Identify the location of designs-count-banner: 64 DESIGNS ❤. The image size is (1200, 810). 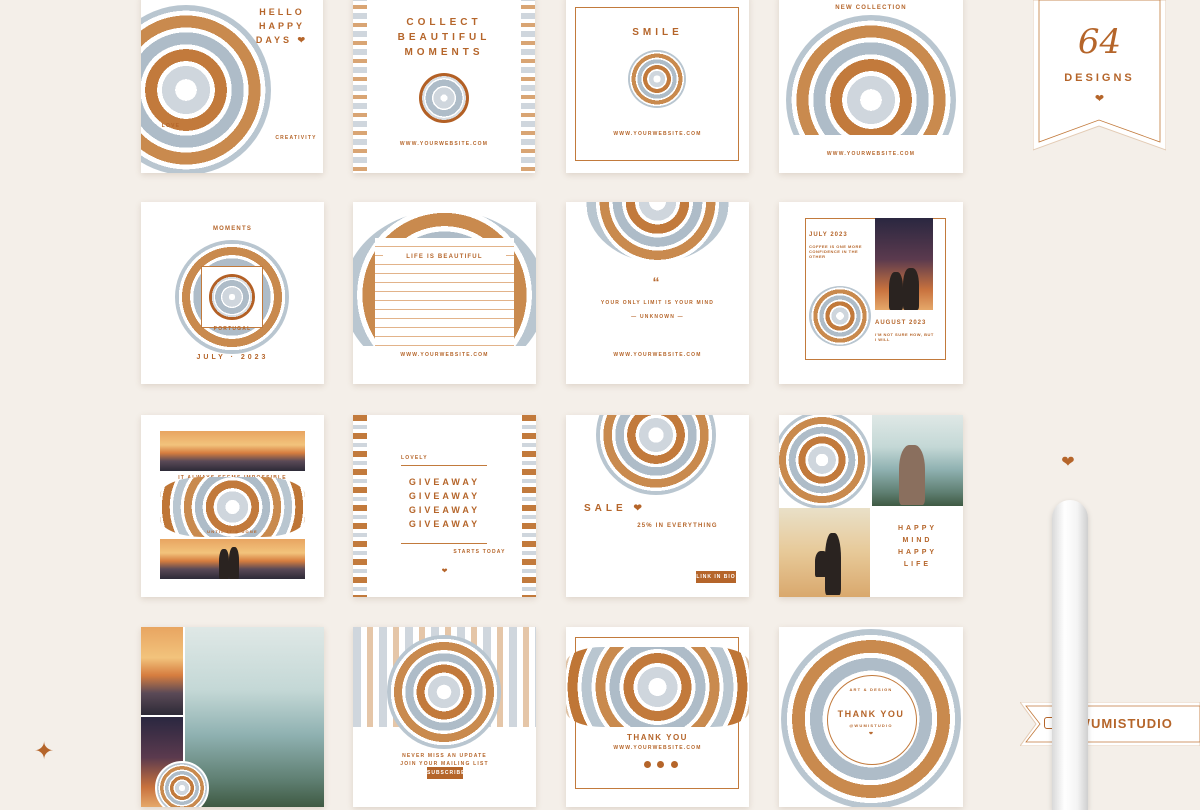
(1099, 76).